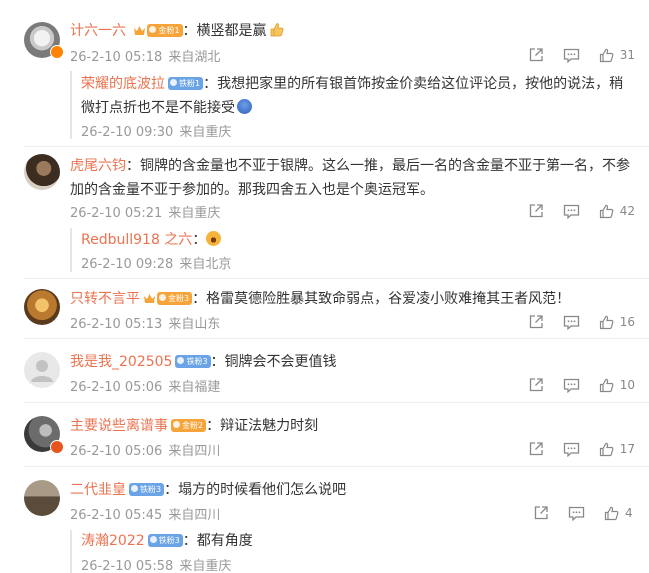 The image size is (649, 573). I want to click on comment-username: 我是我_202505, so click(121, 362).